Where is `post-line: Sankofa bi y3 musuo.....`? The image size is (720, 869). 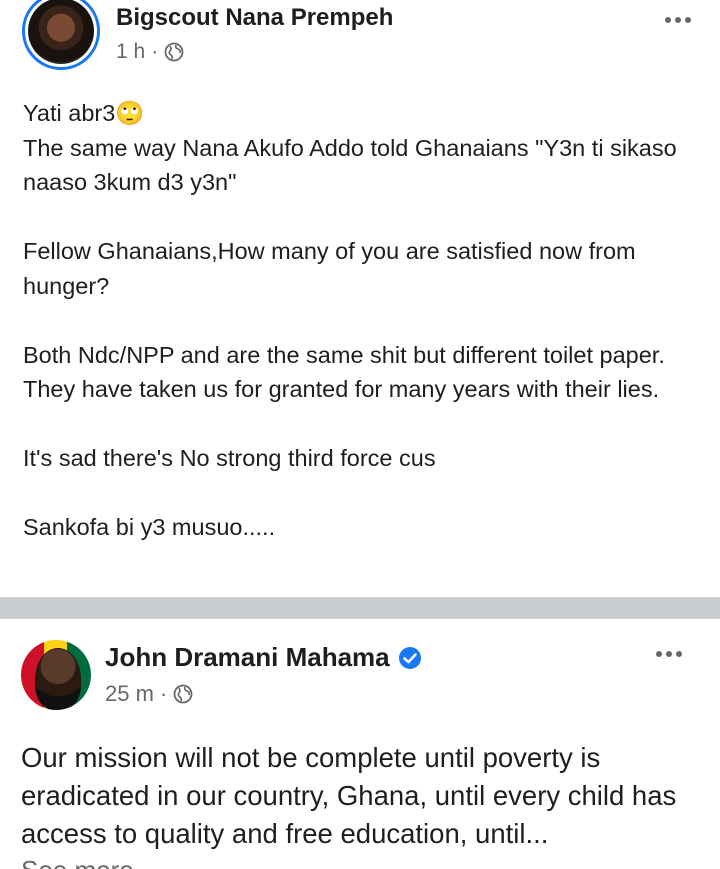 post-line: Sankofa bi y3 musuo..... is located at coordinates (149, 527).